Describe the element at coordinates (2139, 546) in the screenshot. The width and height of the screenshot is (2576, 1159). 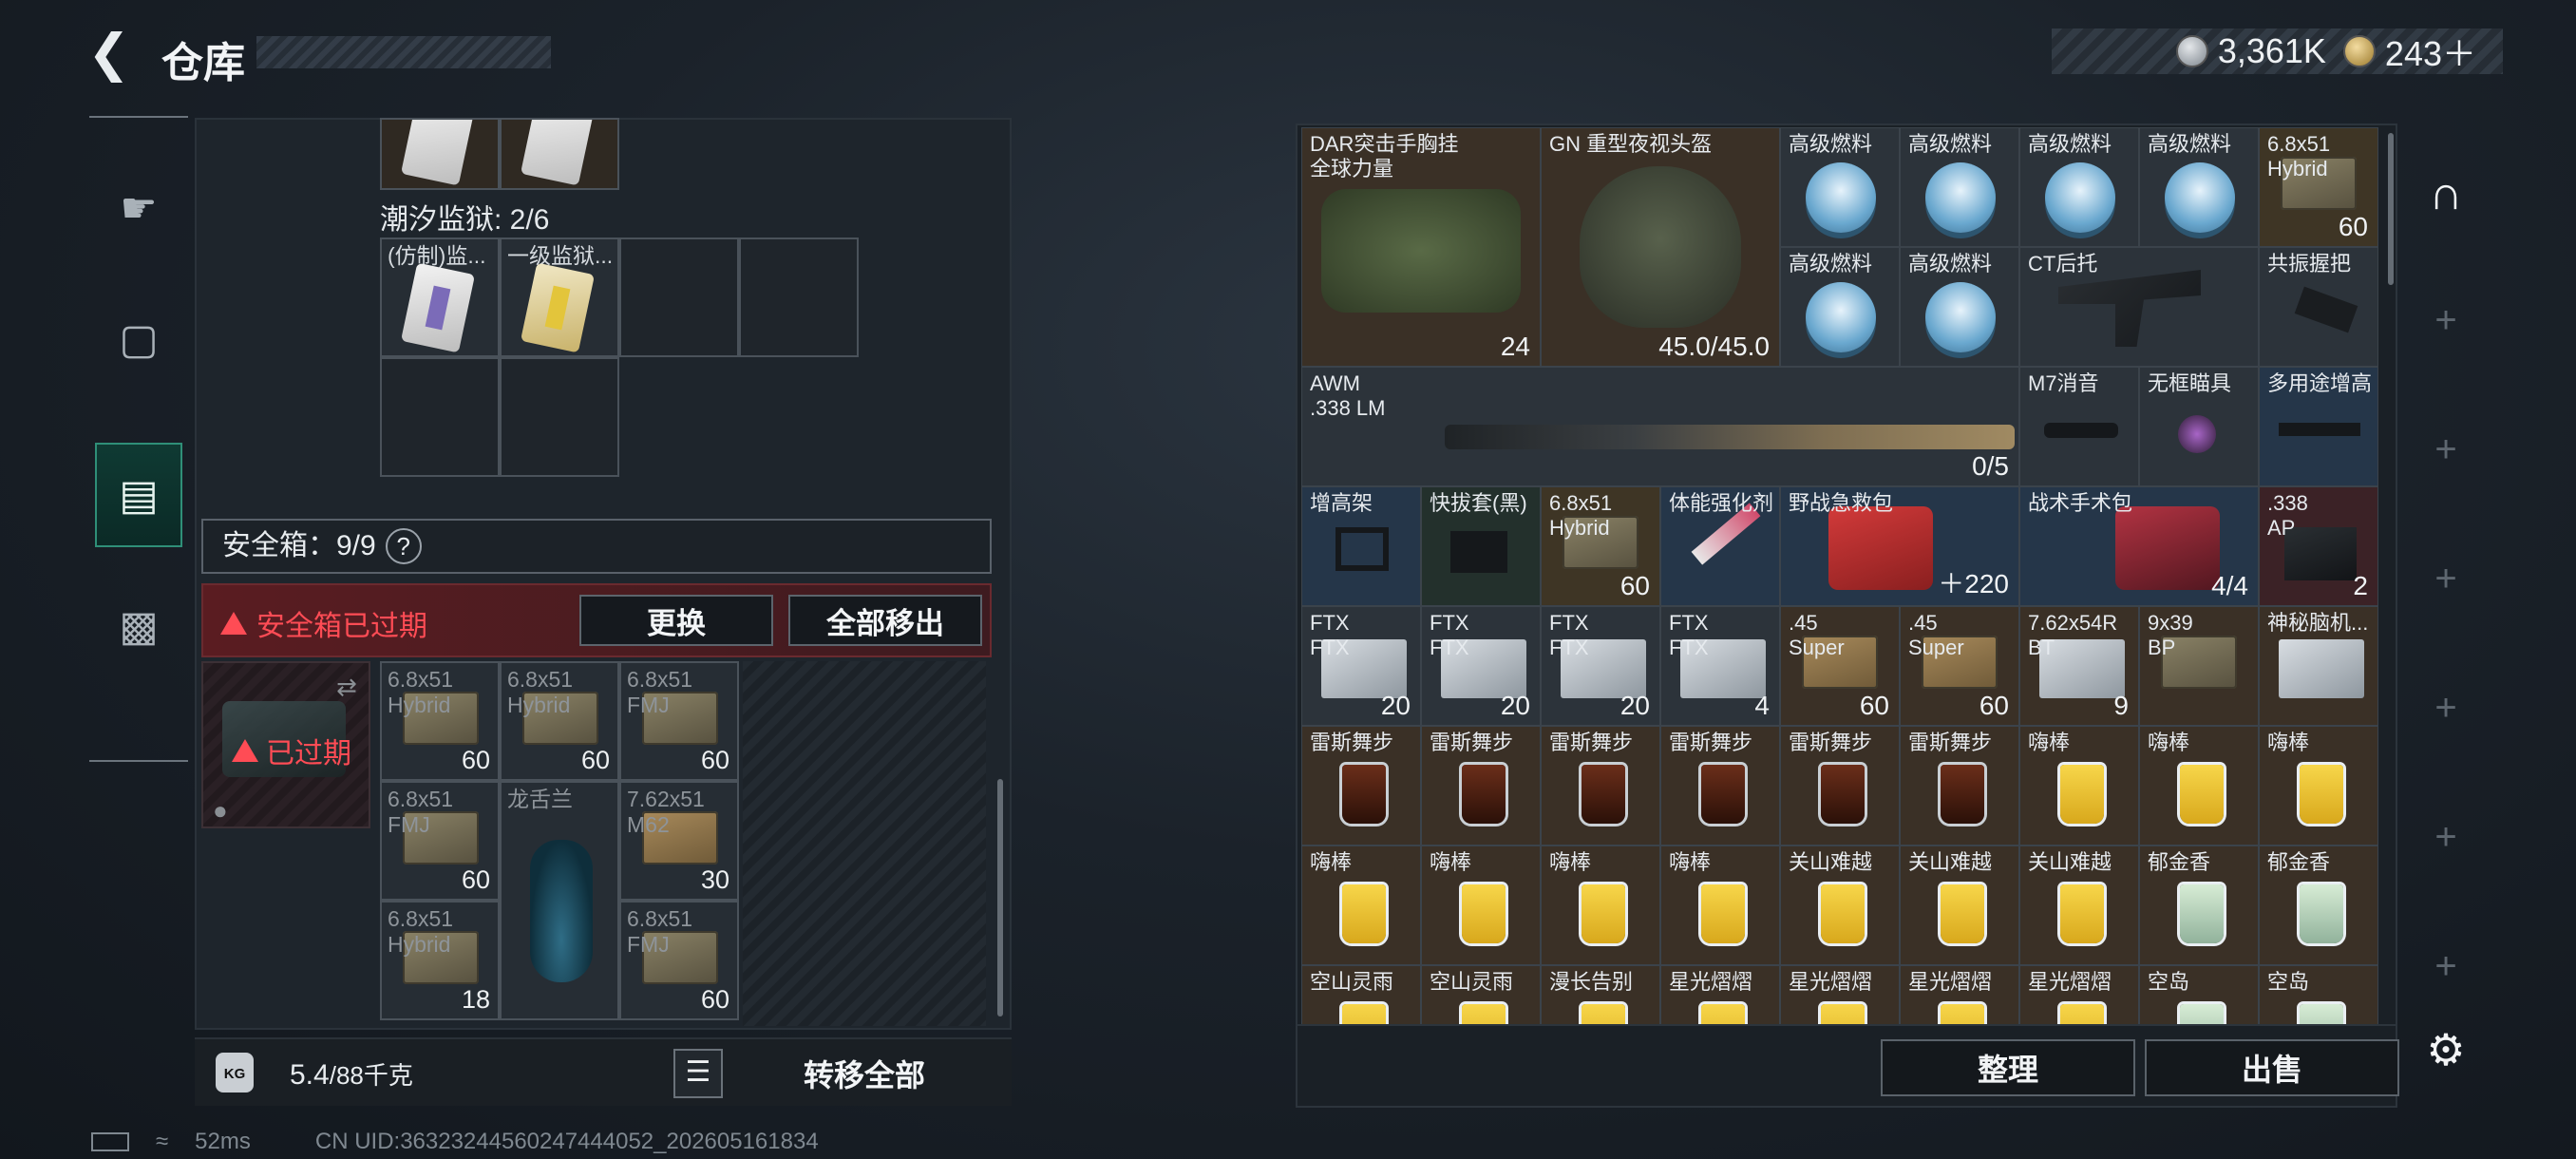
I see `item-cell: 战术手术包 4/4` at that location.